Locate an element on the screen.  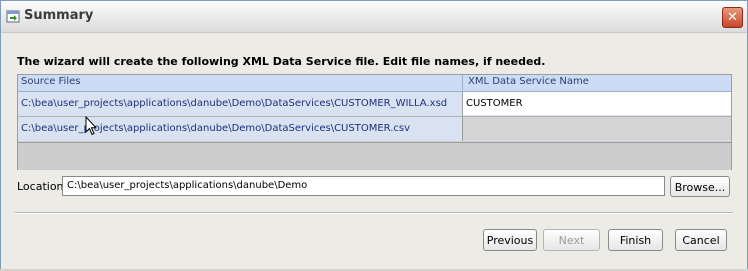
table-empty-area is located at coordinates (374, 156).